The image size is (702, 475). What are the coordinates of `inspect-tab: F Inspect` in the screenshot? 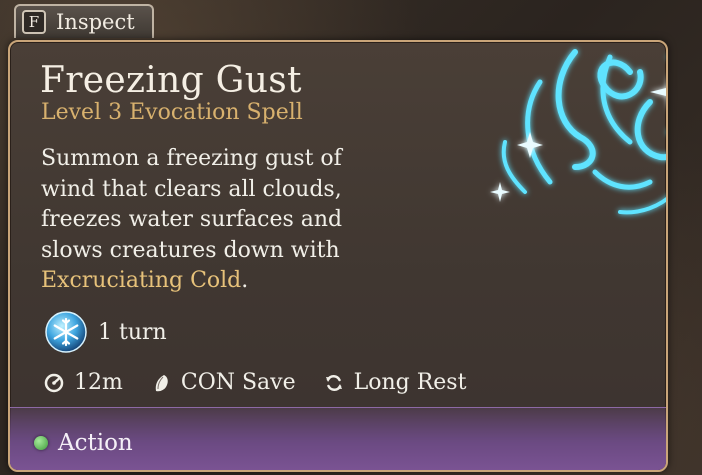 It's located at (84, 21).